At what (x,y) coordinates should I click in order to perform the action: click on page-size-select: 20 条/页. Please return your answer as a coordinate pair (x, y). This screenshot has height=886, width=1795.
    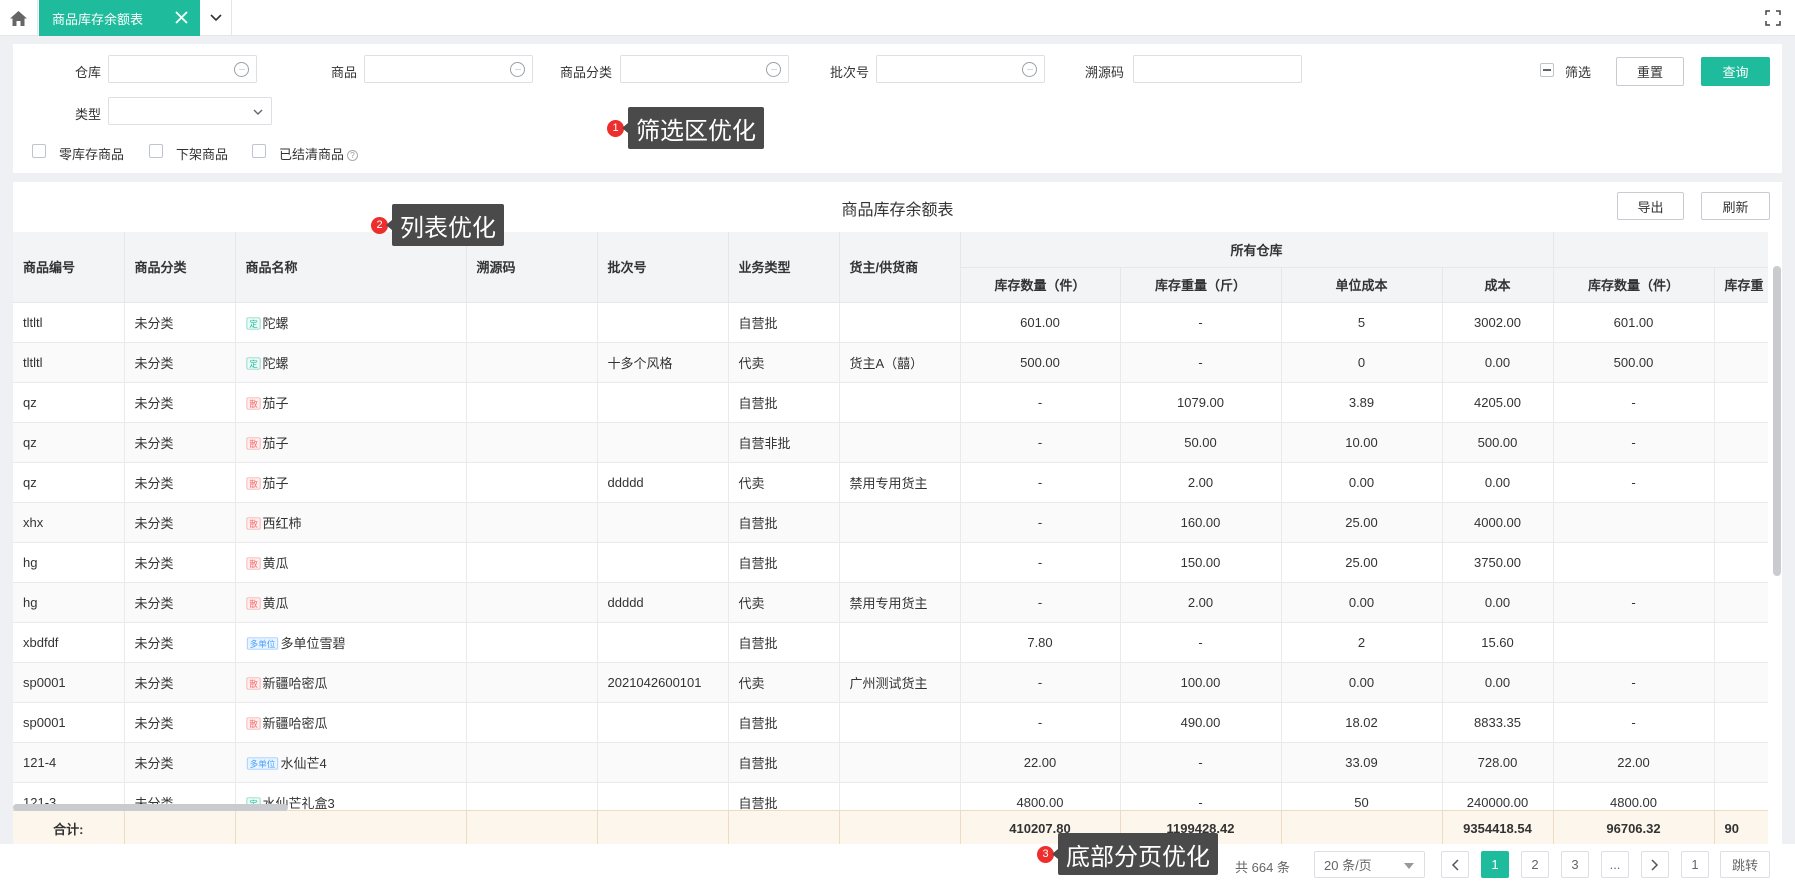
    Looking at the image, I should click on (1369, 864).